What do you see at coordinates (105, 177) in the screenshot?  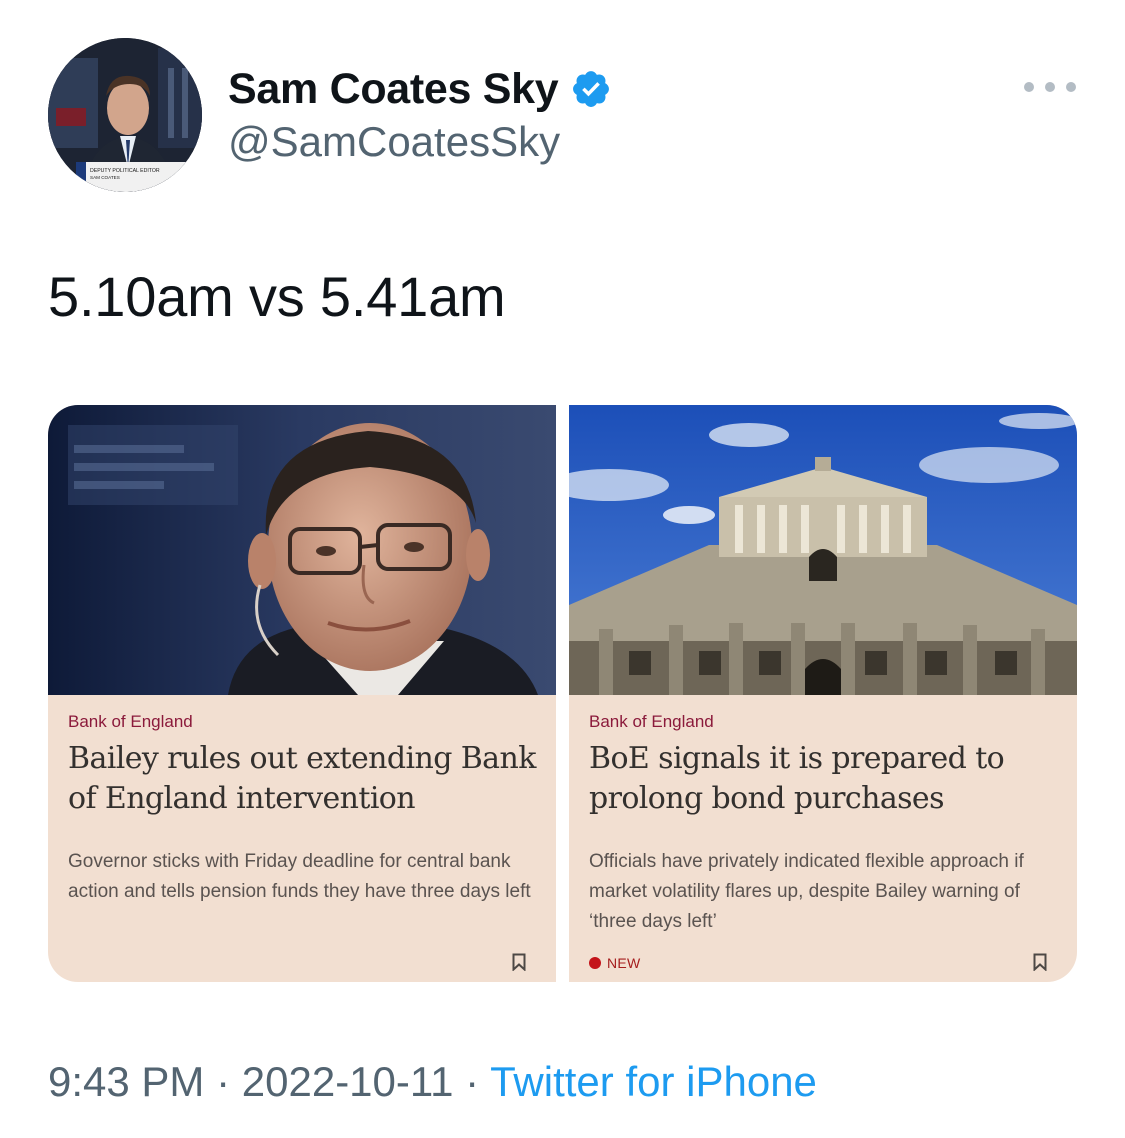 I see `avatar-caption-line2: SAM COATES` at bounding box center [105, 177].